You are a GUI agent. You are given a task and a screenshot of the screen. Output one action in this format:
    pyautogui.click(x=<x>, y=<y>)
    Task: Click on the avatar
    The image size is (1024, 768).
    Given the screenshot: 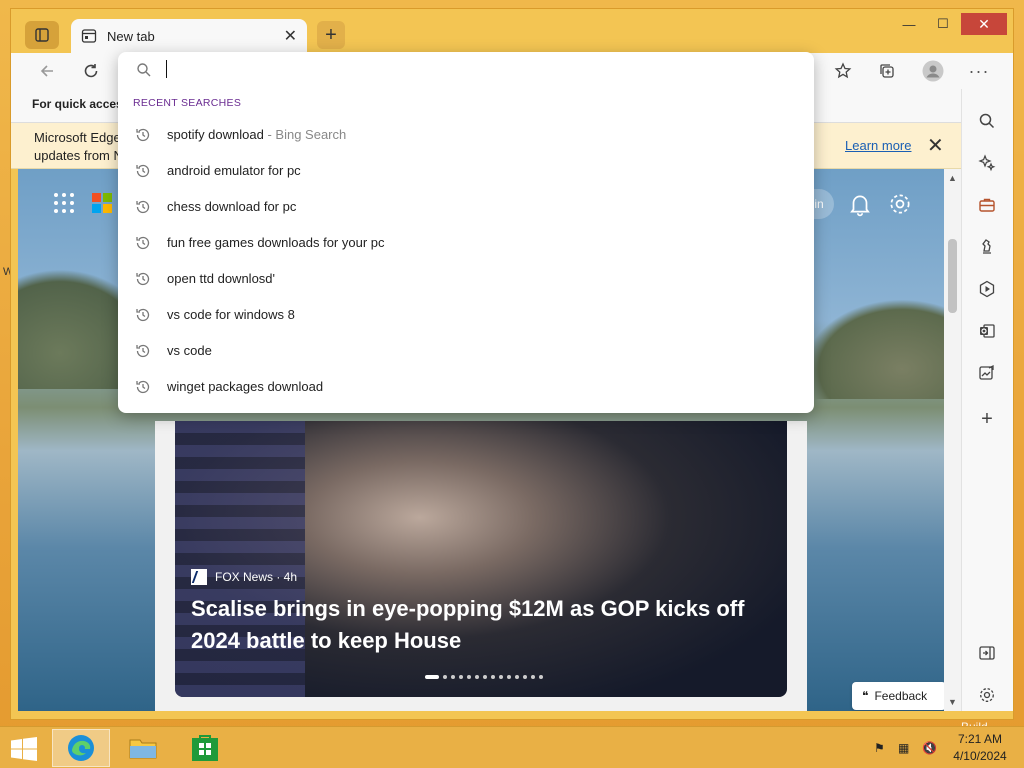 What is the action you would take?
    pyautogui.click(x=933, y=71)
    